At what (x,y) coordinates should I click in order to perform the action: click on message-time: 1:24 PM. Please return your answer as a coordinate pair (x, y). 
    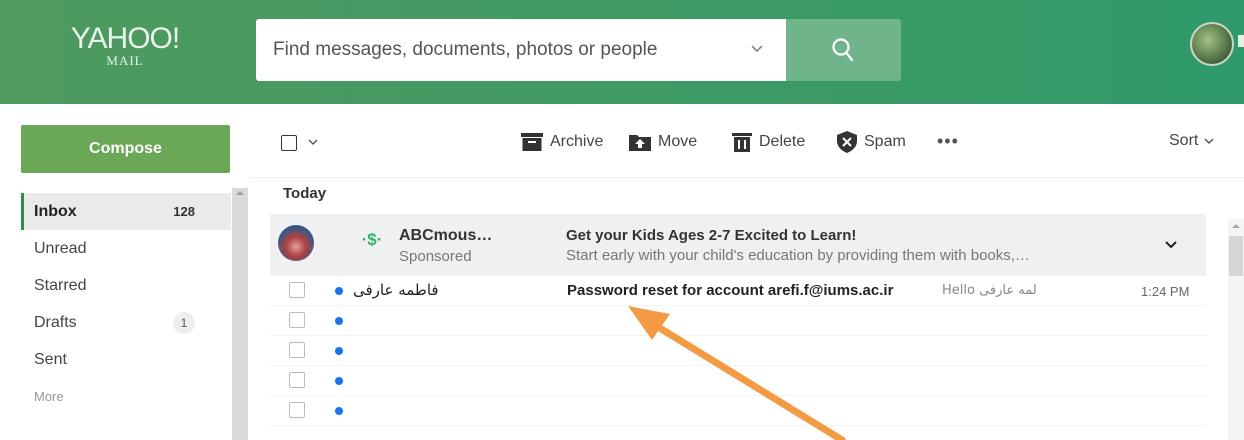
    Looking at the image, I should click on (1165, 291).